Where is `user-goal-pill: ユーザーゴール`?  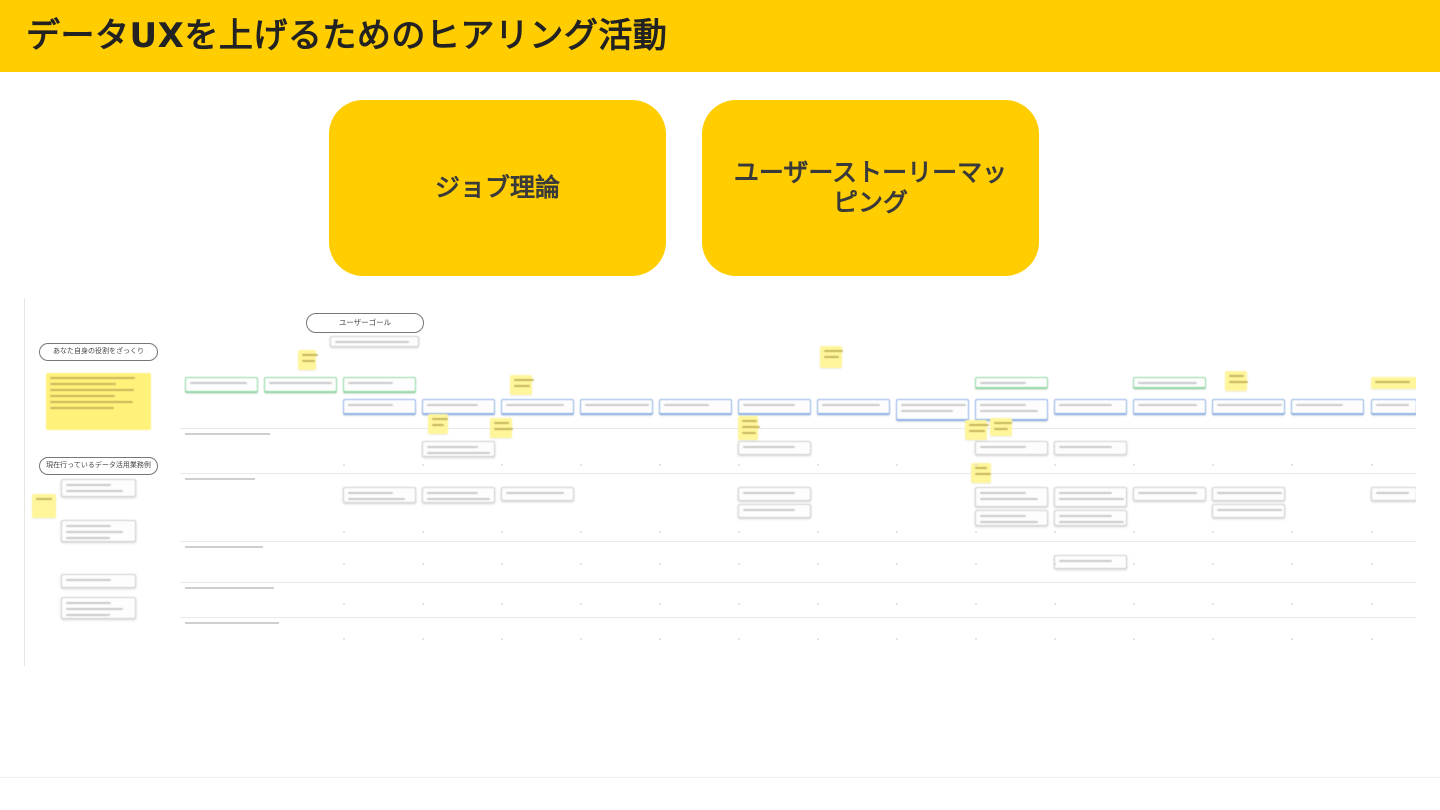 user-goal-pill: ユーザーゴール is located at coordinates (365, 323).